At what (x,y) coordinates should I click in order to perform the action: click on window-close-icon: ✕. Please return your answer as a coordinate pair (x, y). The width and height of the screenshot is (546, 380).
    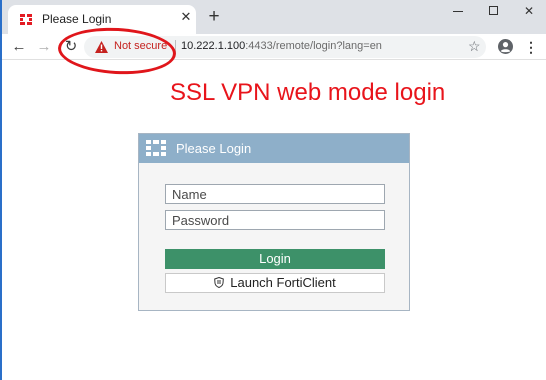
    Looking at the image, I should click on (529, 11).